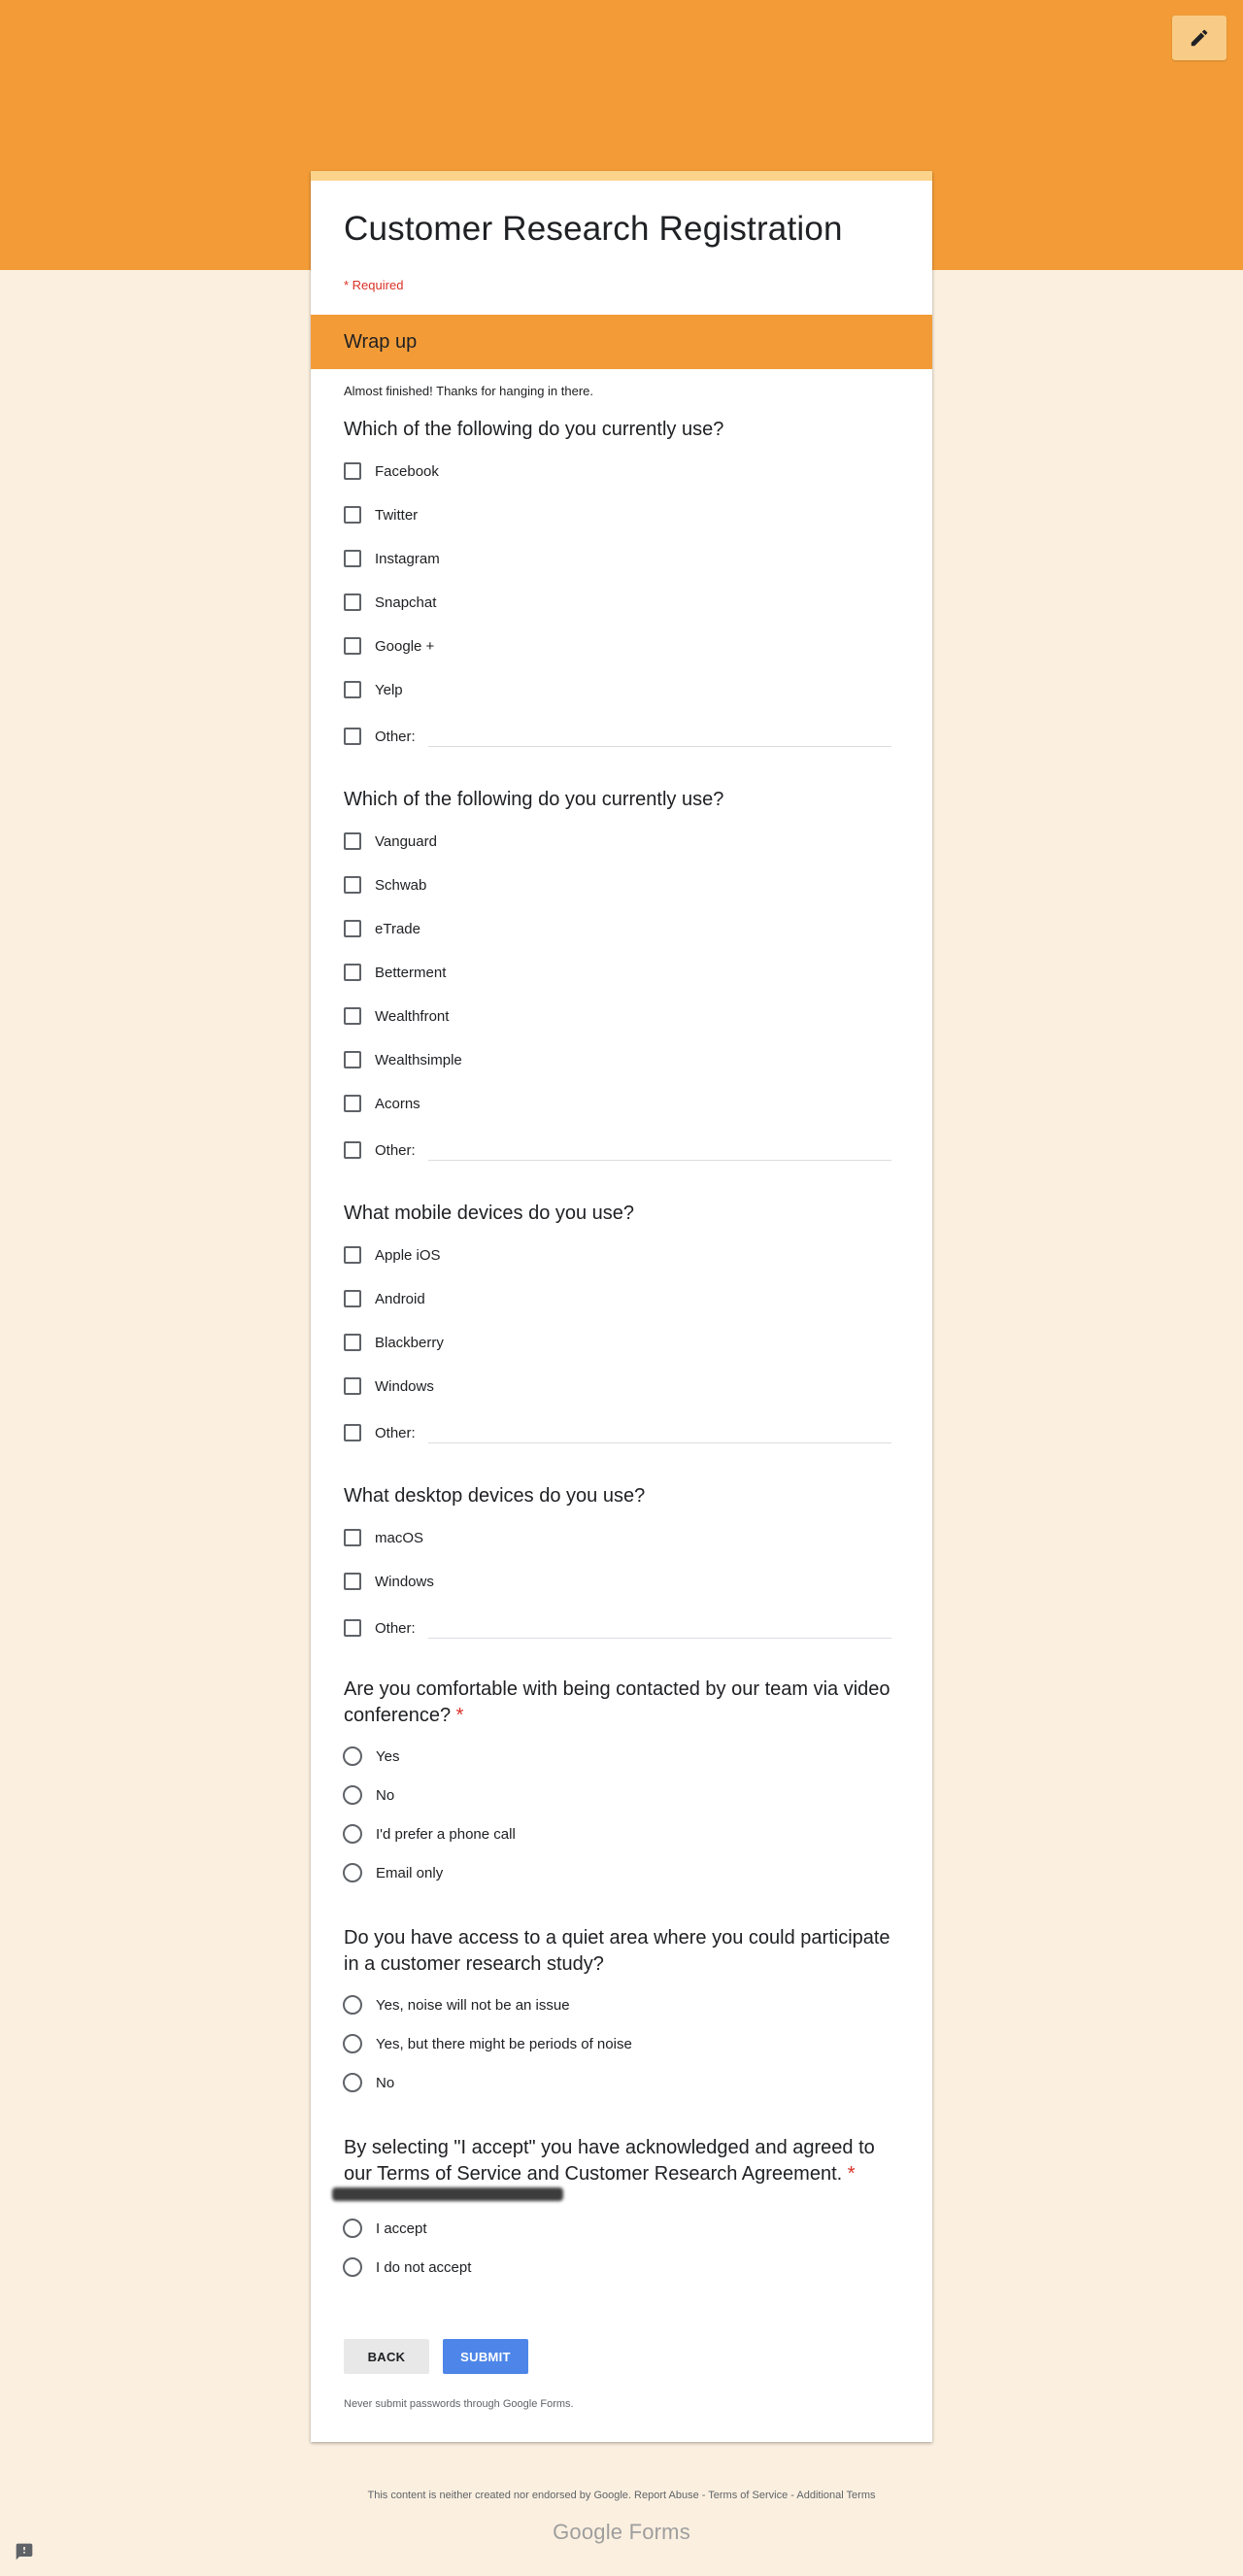 The height and width of the screenshot is (2576, 1243). Describe the element at coordinates (588, 2532) in the screenshot. I see `logo-google: Google` at that location.